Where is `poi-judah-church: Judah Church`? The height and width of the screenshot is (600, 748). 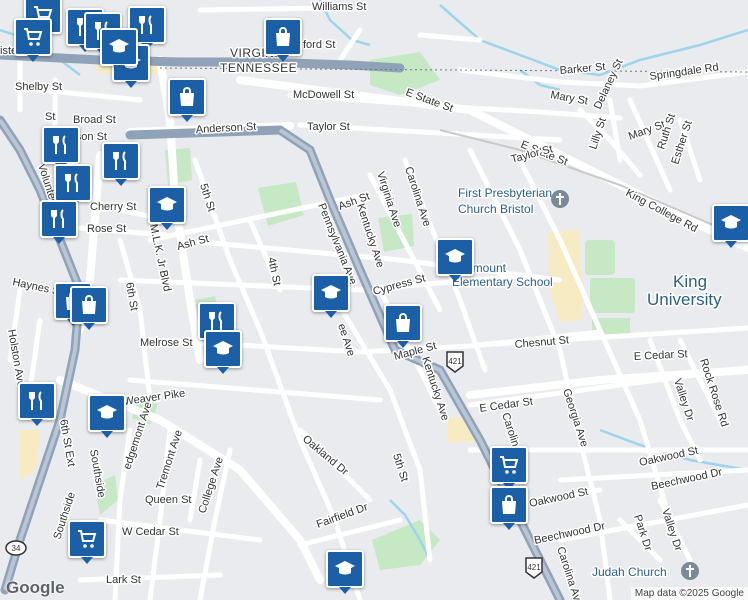
poi-judah-church: Judah Church is located at coordinates (645, 571).